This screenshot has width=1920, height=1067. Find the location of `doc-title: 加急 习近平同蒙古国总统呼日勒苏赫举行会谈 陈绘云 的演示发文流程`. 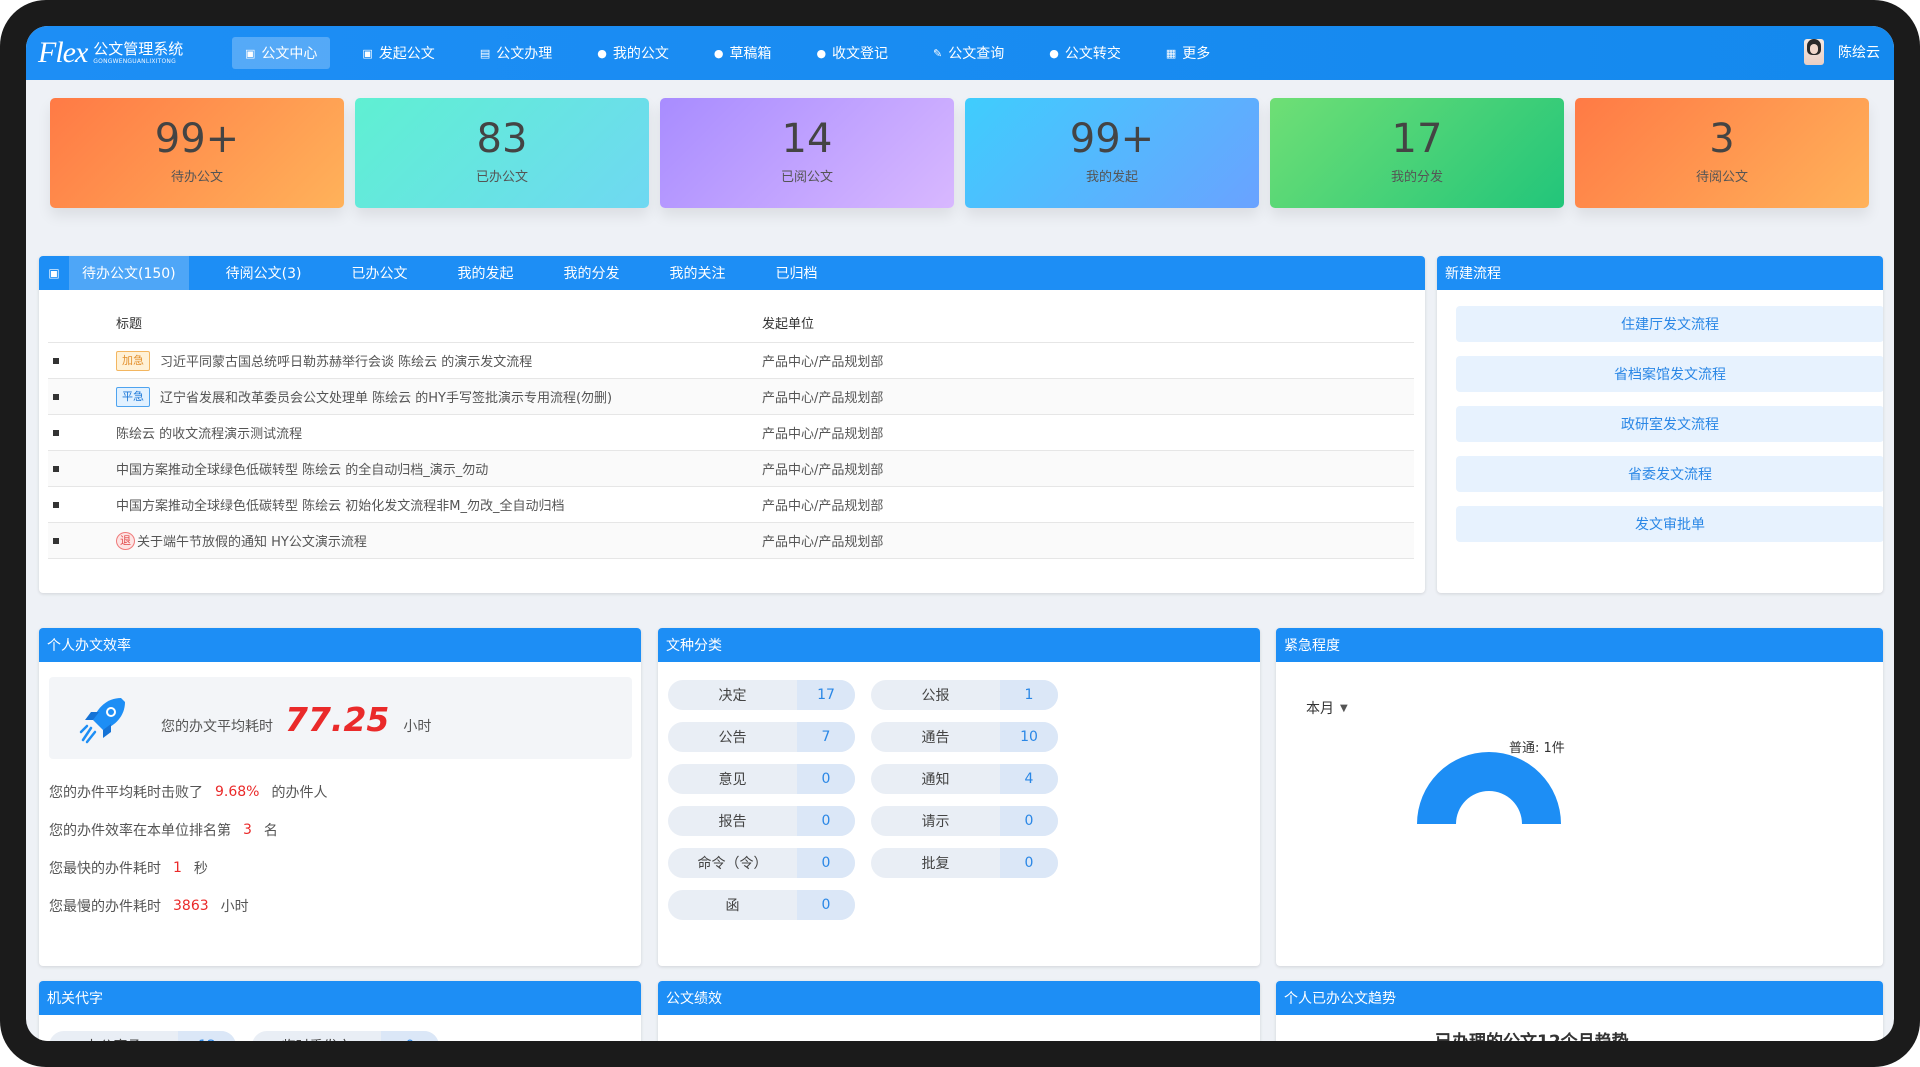

doc-title: 加急 习近平同蒙古国总统呼日勒苏赫举行会谈 陈绘云 的演示发文流程 is located at coordinates (324, 360).